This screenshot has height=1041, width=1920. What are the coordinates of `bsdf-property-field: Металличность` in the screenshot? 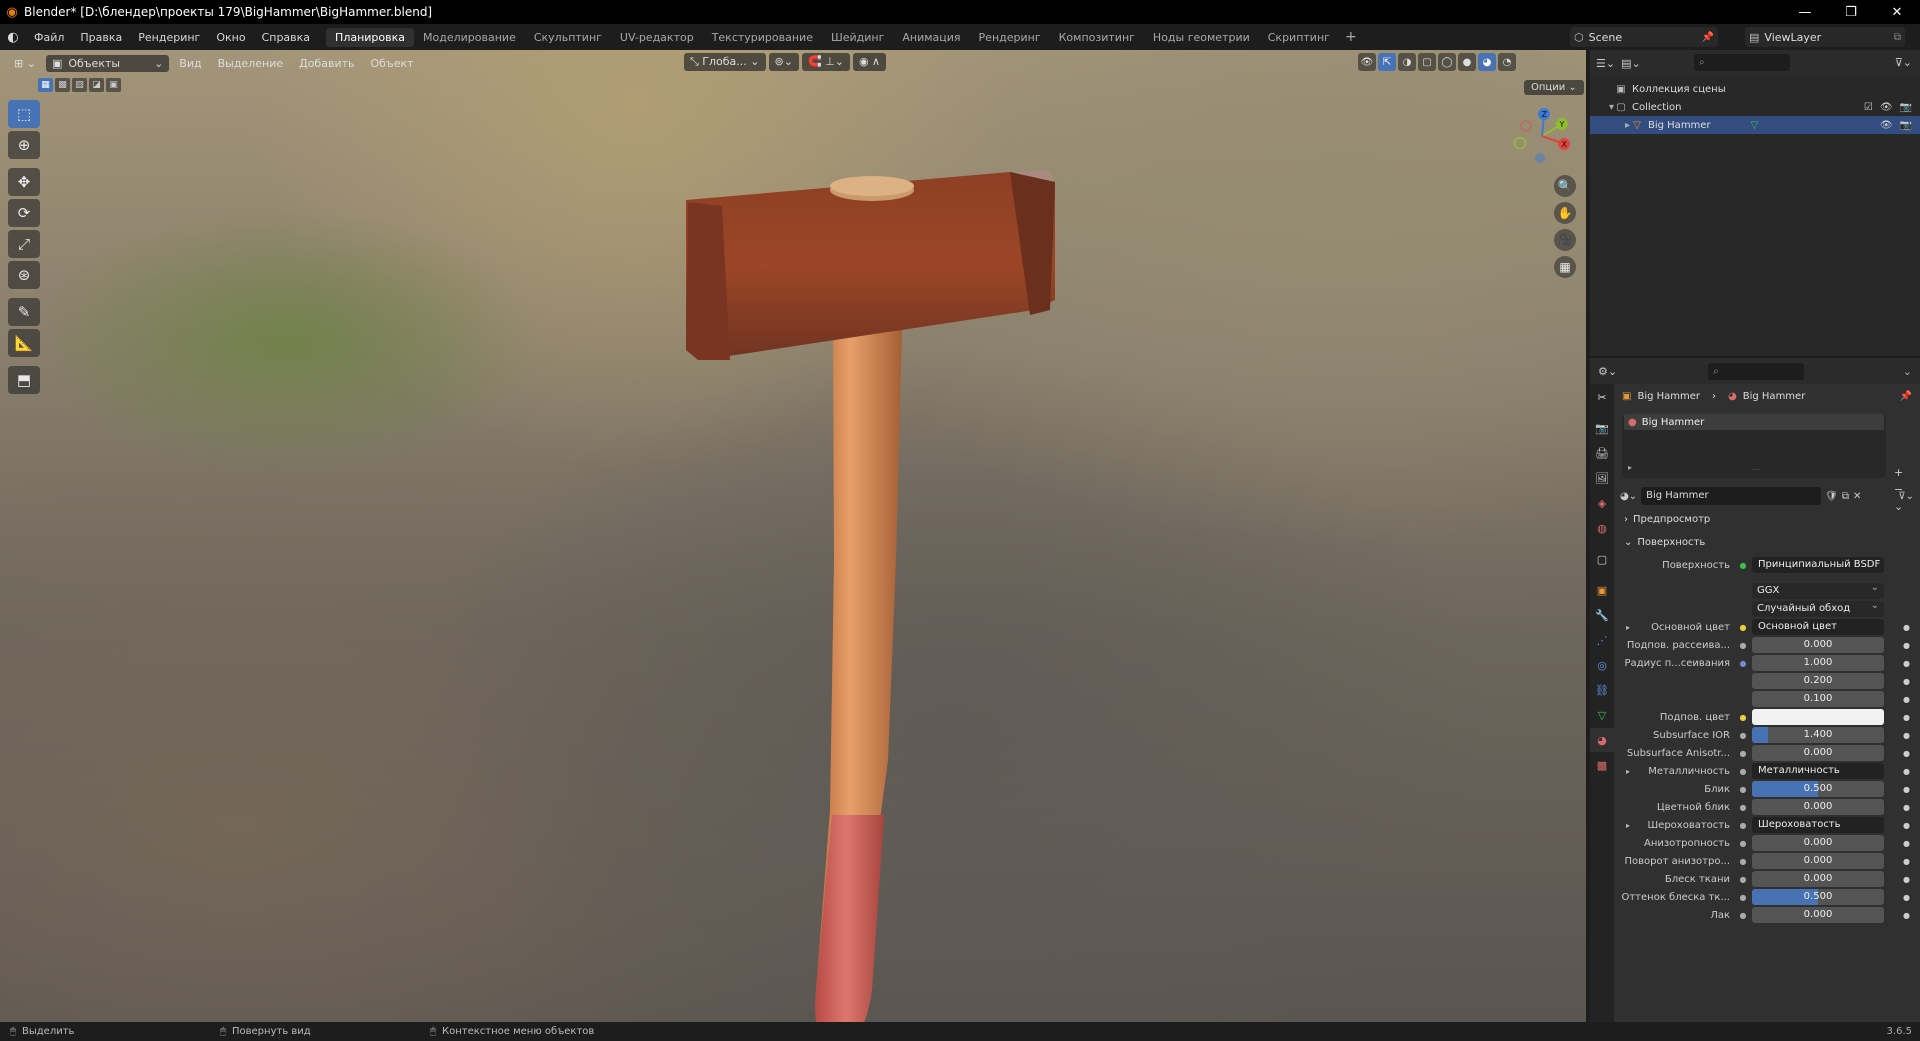 It's located at (1818, 771).